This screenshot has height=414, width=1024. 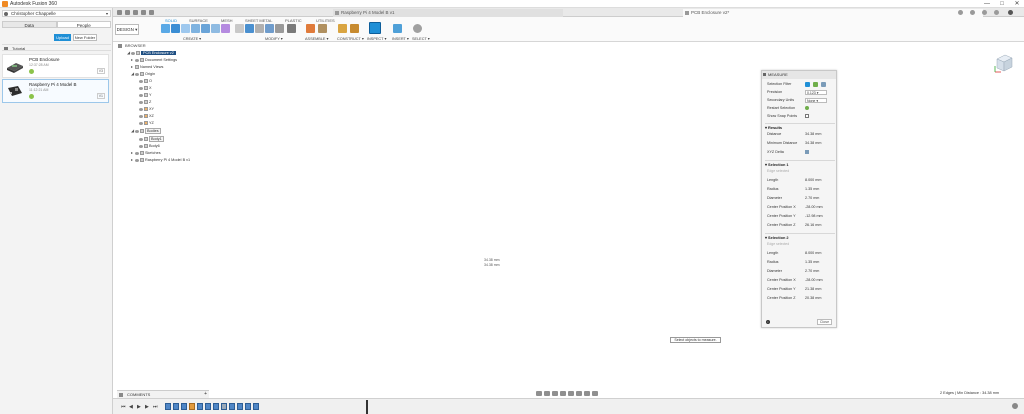 I want to click on look-at-icon, so click(x=547, y=393).